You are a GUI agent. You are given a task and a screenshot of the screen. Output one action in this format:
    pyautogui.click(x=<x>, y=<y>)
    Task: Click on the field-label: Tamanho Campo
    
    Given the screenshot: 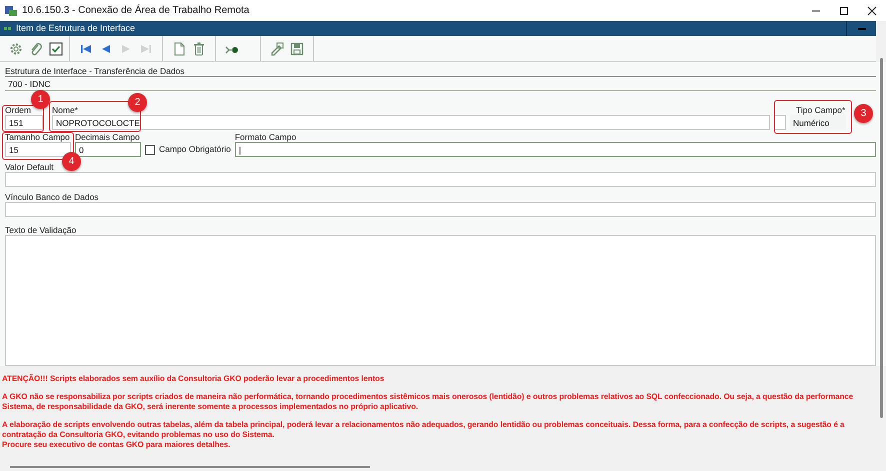 What is the action you would take?
    pyautogui.click(x=37, y=137)
    